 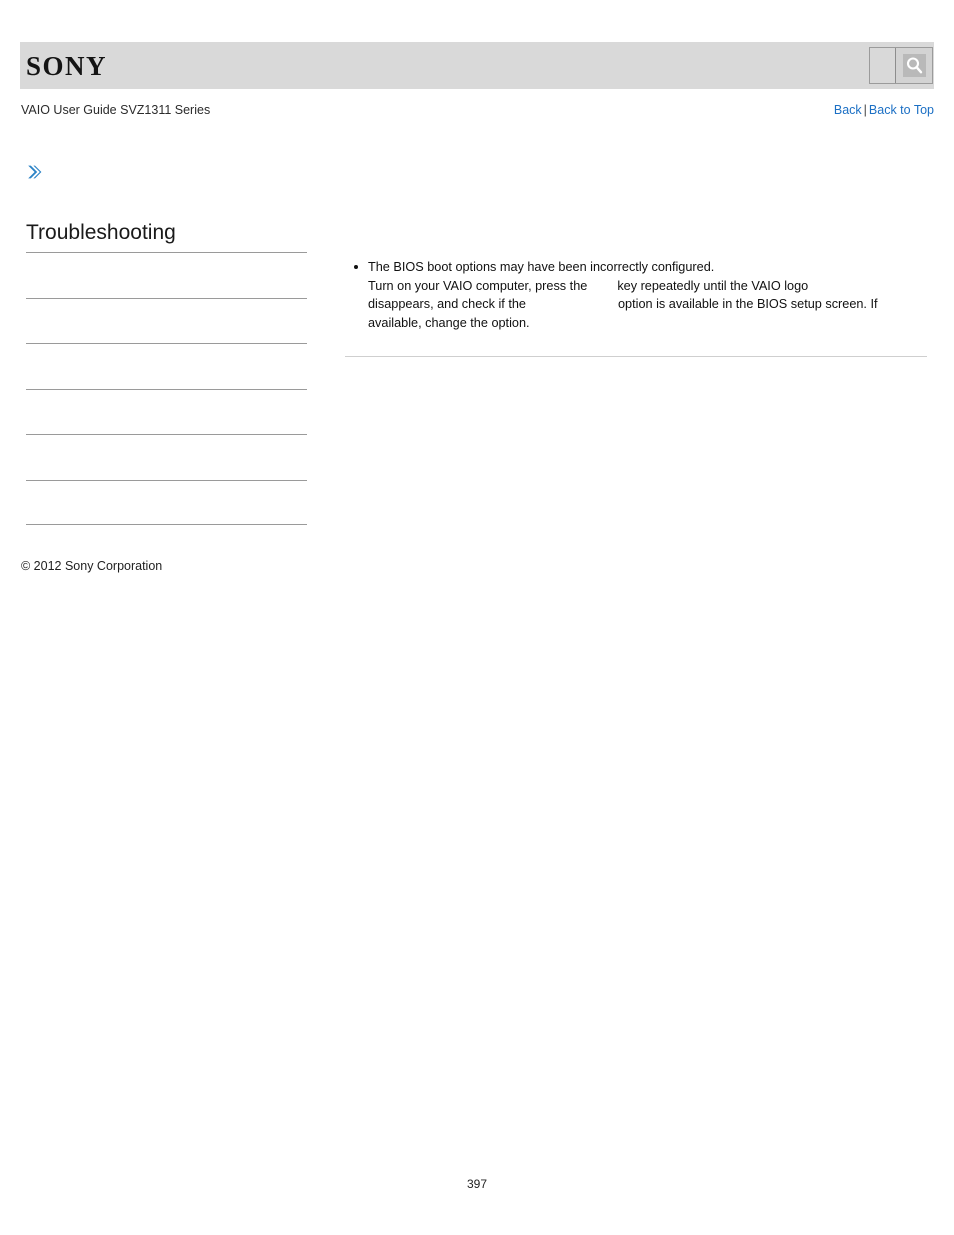 I want to click on bullet-line-3-a: disappears, and check if the, so click(x=447, y=304).